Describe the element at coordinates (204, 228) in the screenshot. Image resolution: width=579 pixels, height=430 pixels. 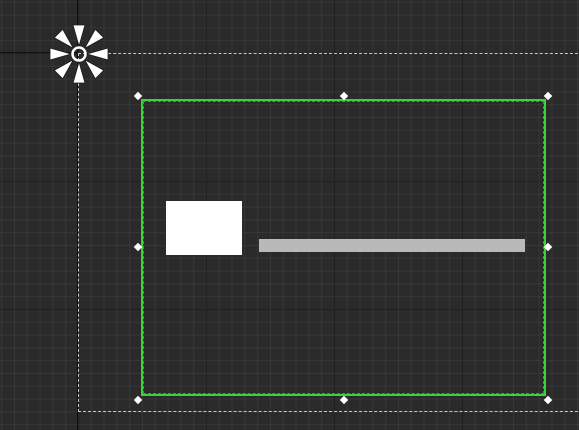
I see `toggle-background-element` at that location.